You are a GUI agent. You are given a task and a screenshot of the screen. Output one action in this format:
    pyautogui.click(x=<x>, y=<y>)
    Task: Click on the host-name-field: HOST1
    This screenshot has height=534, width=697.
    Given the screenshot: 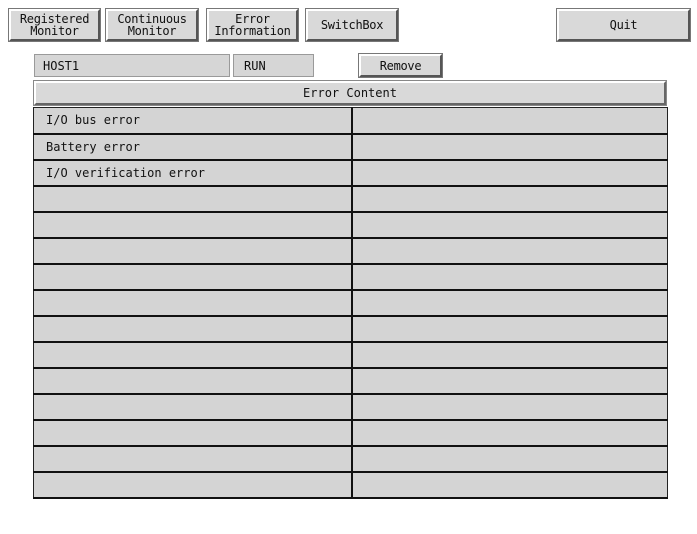 What is the action you would take?
    pyautogui.click(x=132, y=65)
    